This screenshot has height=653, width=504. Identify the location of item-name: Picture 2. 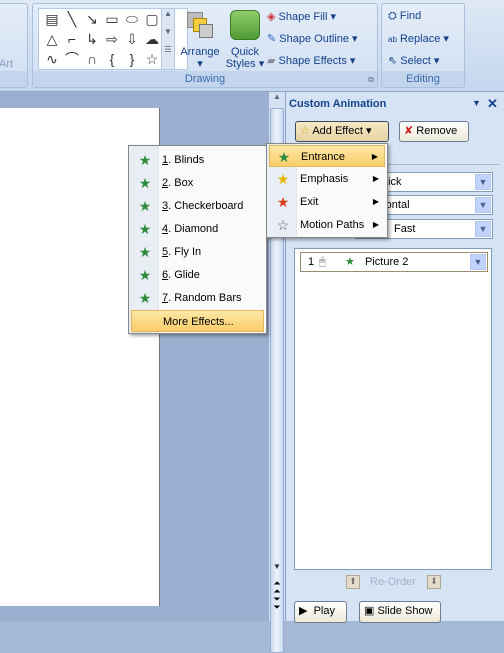
(387, 262).